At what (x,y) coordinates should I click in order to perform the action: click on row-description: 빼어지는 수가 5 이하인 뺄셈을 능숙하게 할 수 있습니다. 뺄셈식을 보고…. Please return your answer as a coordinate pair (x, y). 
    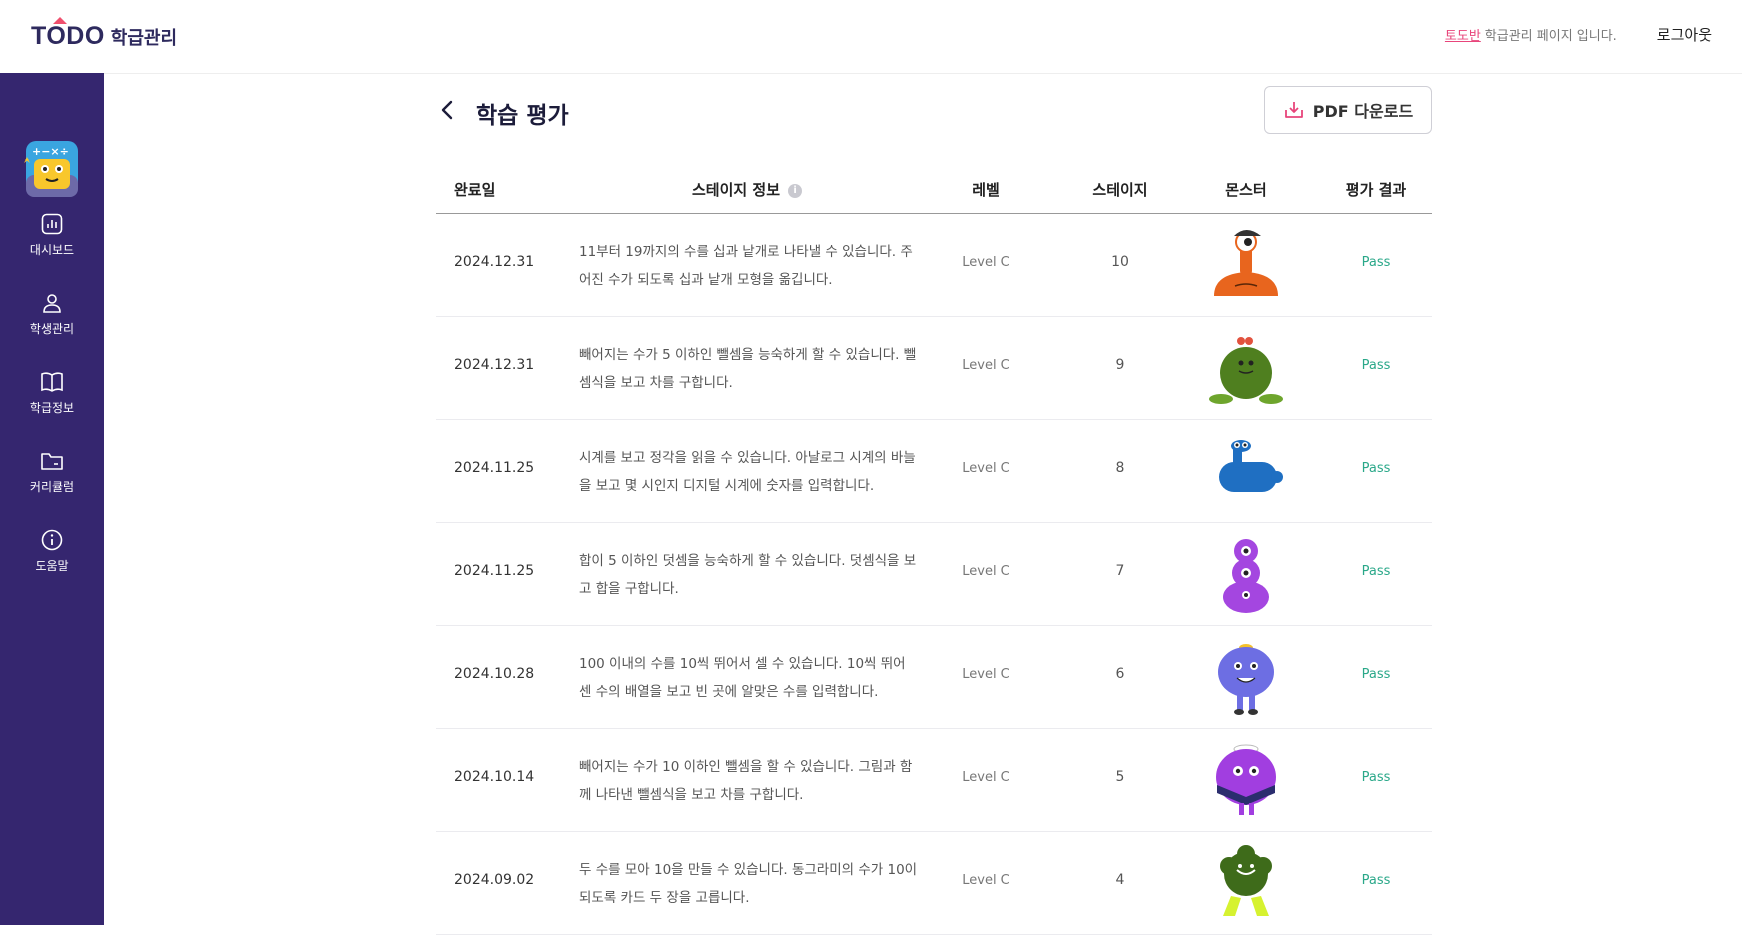
    Looking at the image, I should click on (748, 369).